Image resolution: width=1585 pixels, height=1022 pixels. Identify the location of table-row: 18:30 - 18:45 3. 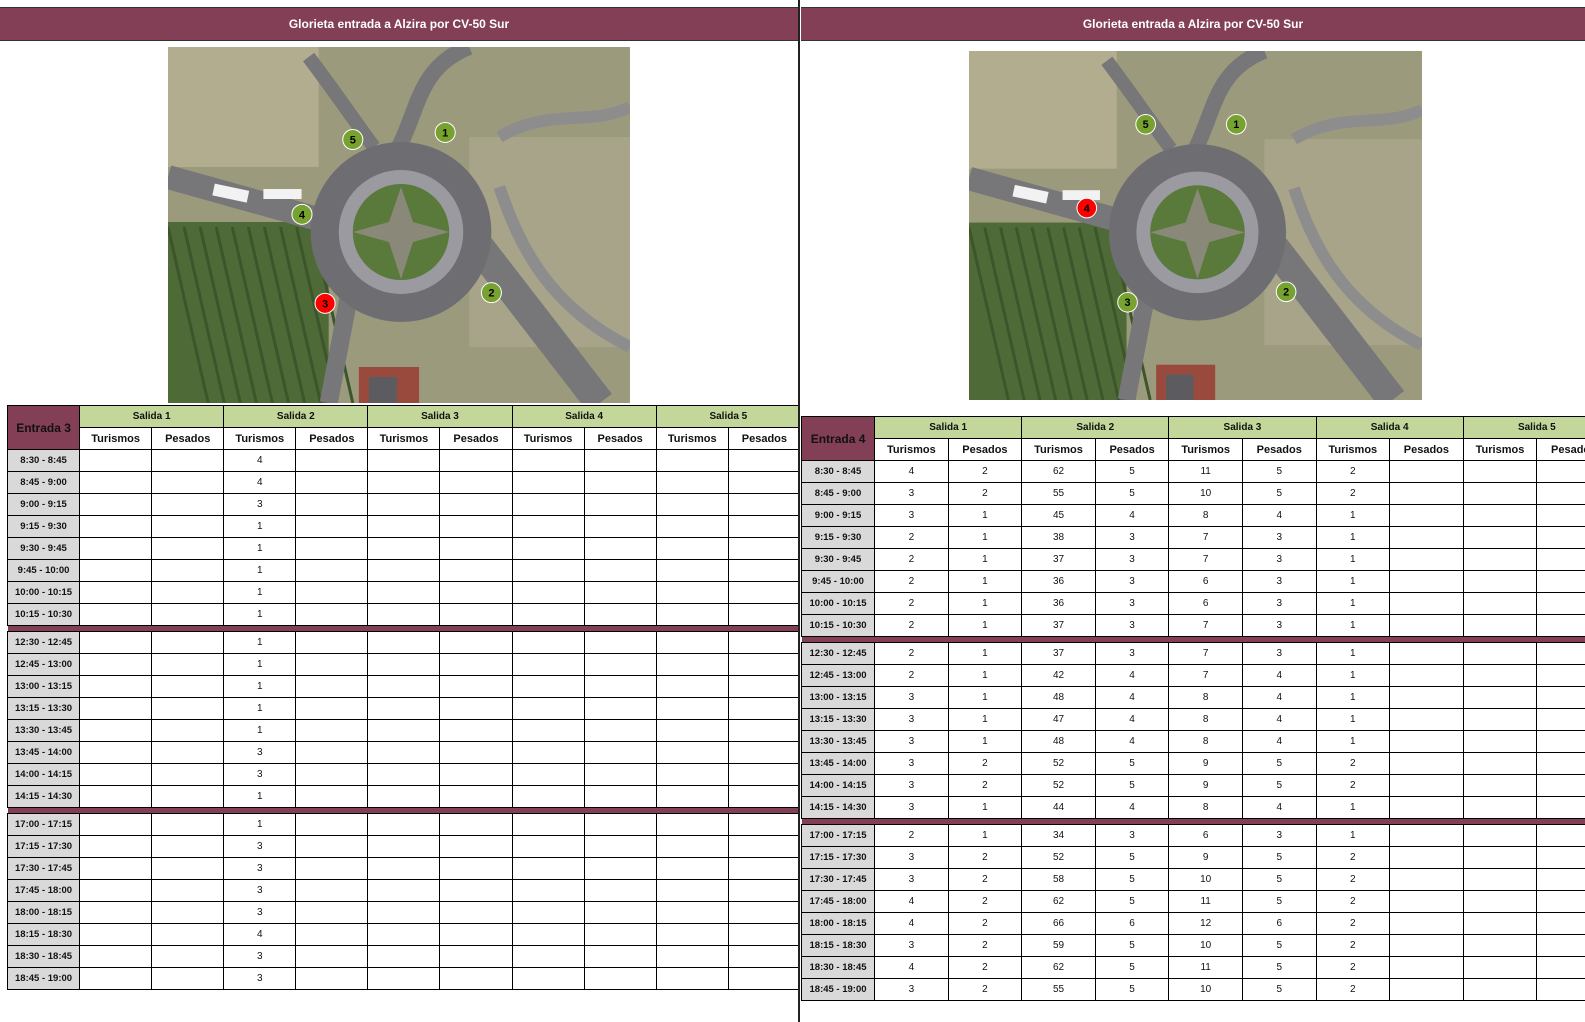
(402, 956).